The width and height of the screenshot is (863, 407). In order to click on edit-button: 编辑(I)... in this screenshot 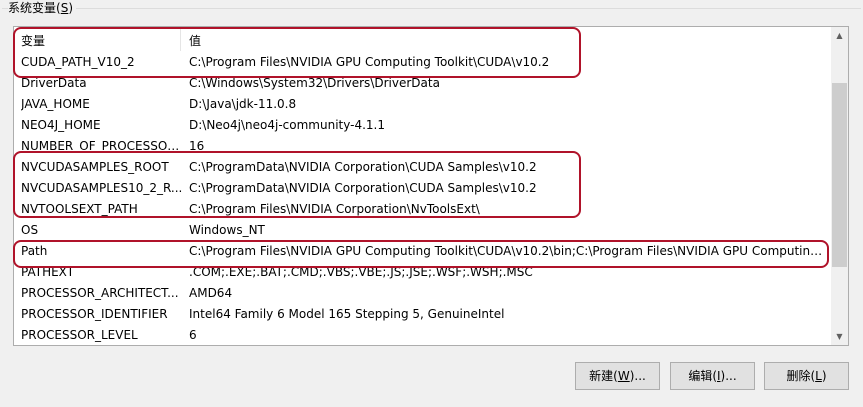, I will do `click(712, 376)`.